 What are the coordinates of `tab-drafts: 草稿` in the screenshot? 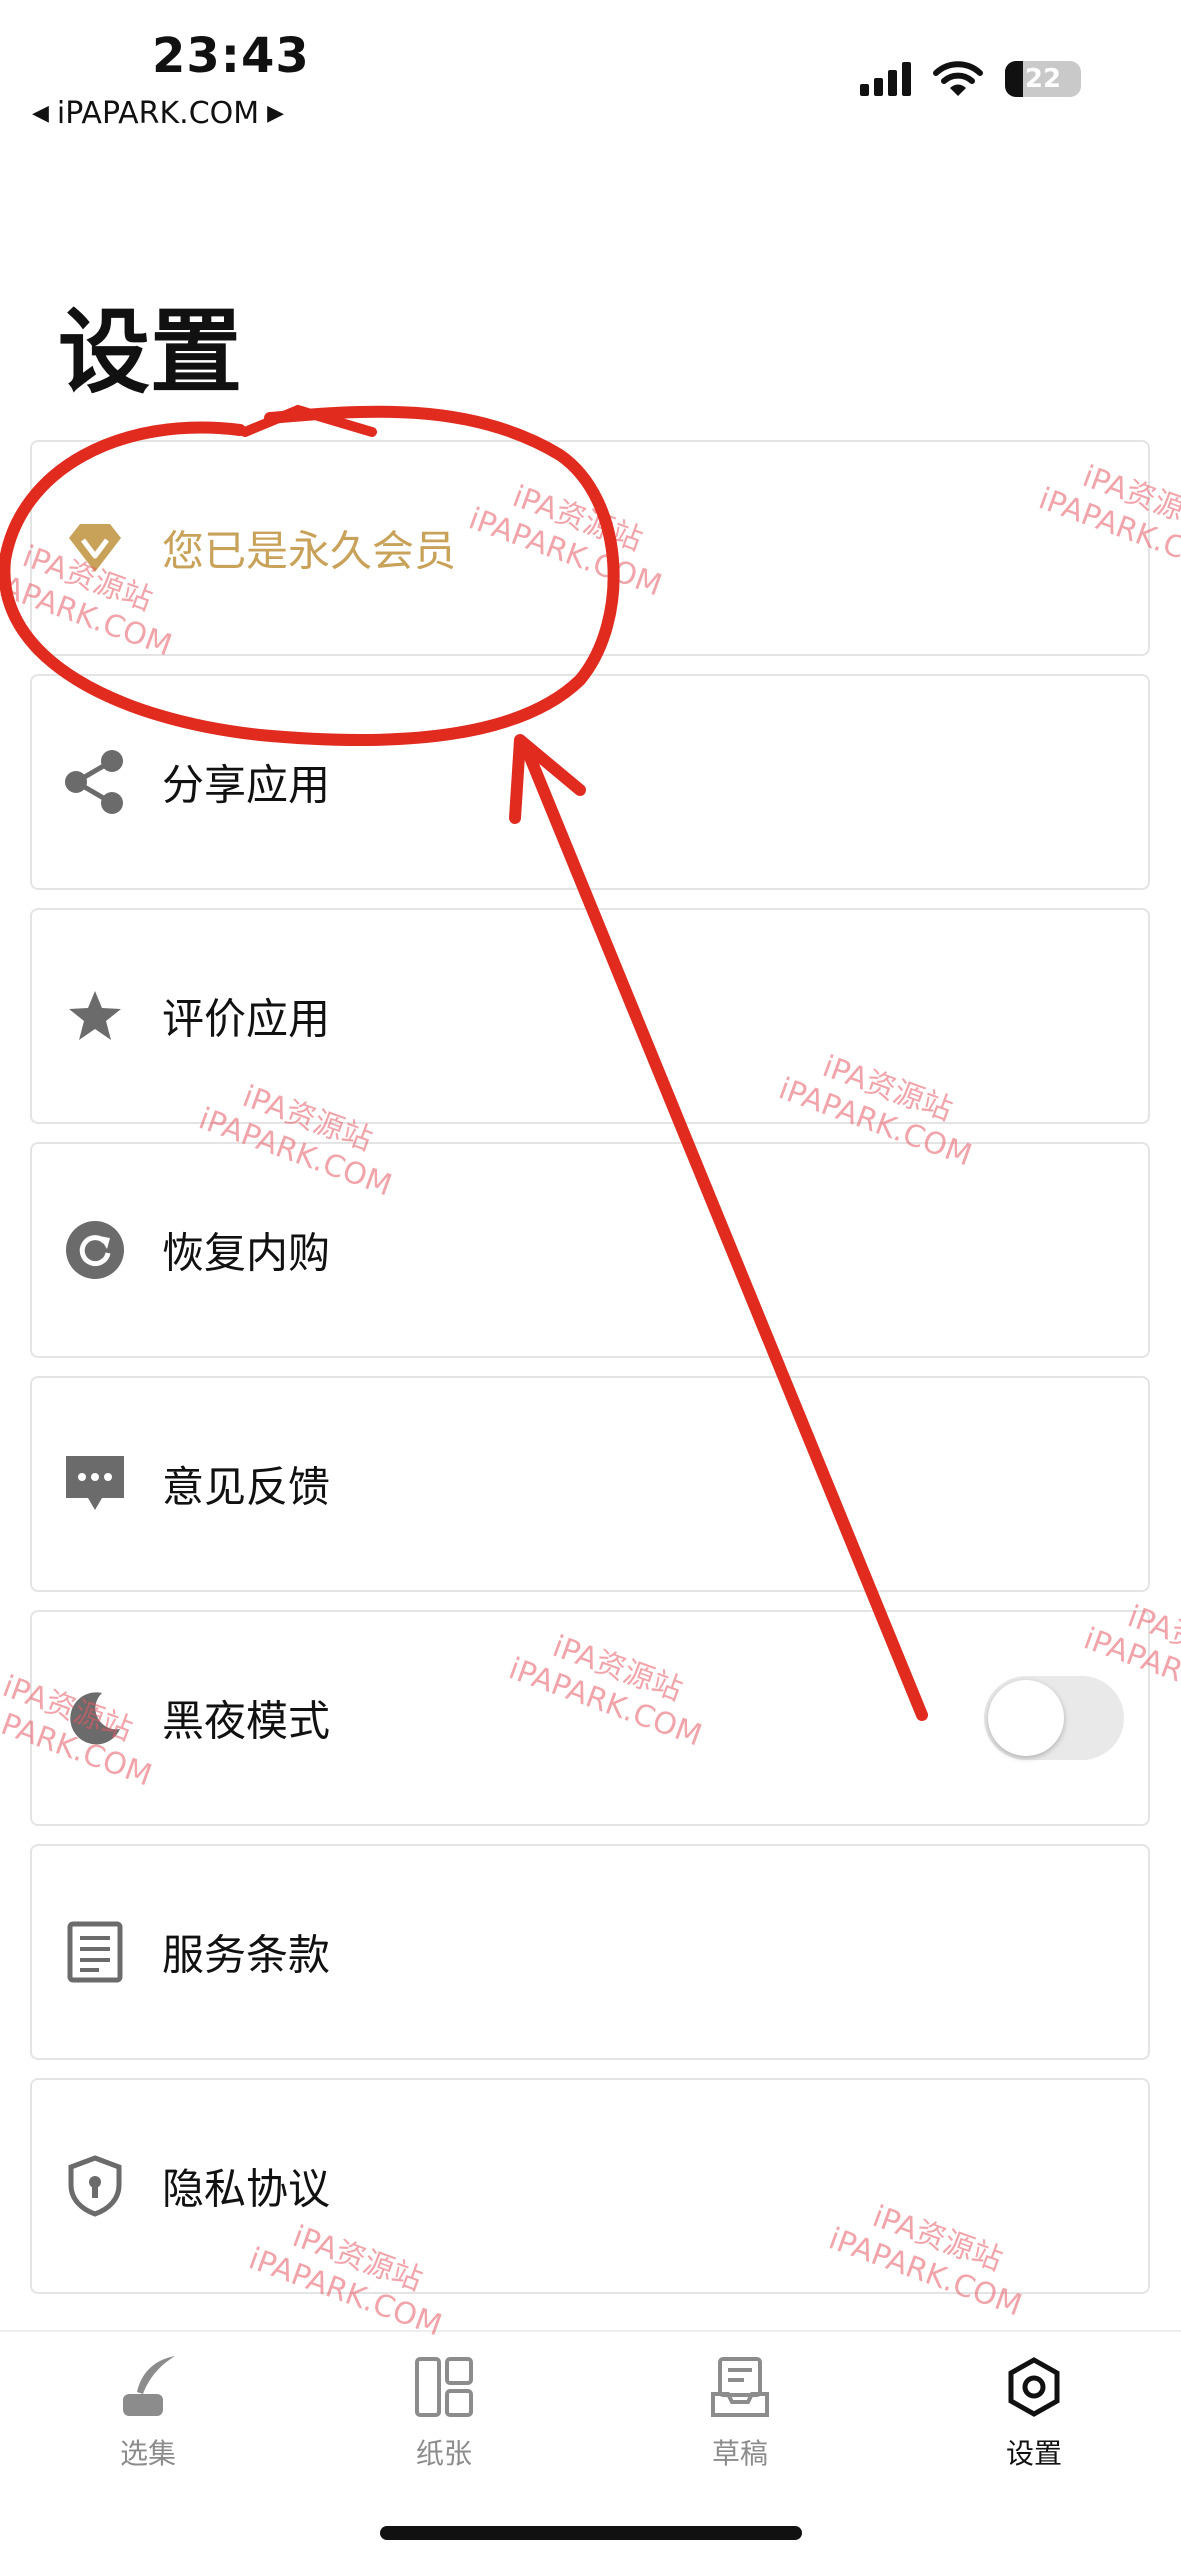 It's located at (740, 2412).